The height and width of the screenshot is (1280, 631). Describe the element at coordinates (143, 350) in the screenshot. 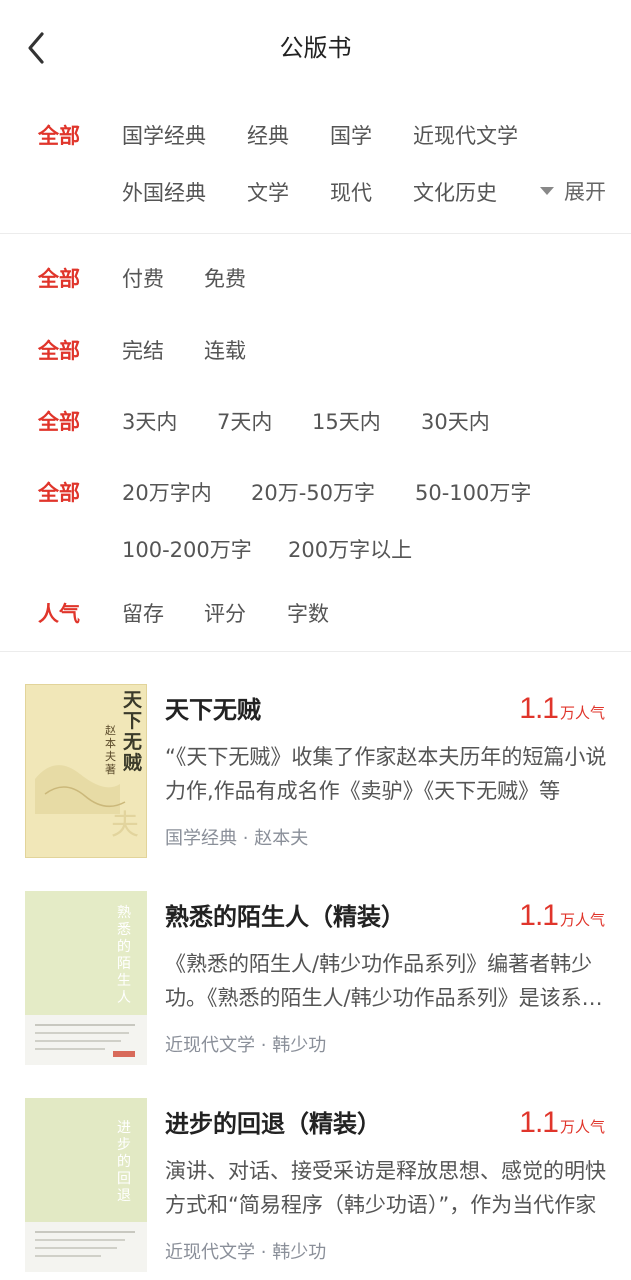

I see `status-option: 完结` at that location.